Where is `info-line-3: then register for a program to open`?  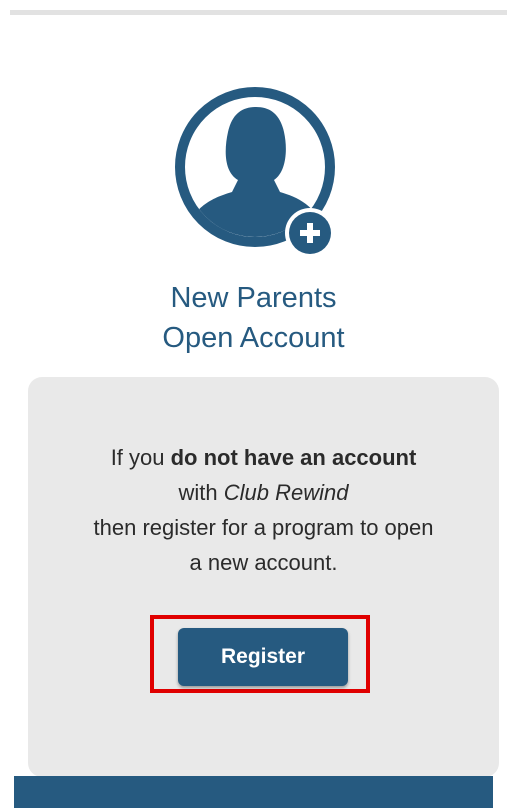
info-line-3: then register for a program to open is located at coordinates (263, 527).